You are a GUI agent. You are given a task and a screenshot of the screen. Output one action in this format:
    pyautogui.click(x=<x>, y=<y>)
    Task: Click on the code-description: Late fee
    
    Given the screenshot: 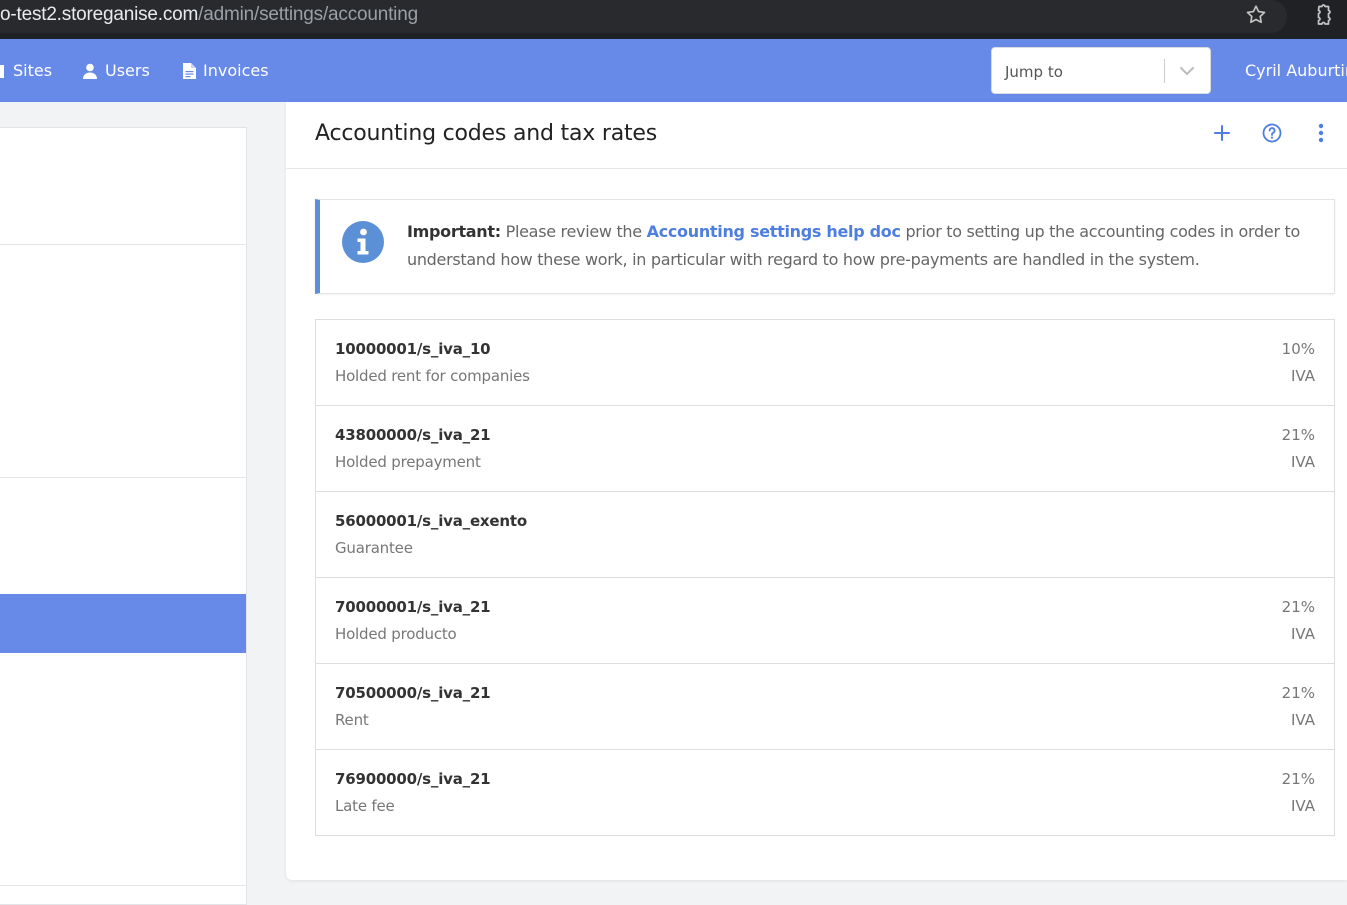 What is the action you would take?
    pyautogui.click(x=365, y=806)
    